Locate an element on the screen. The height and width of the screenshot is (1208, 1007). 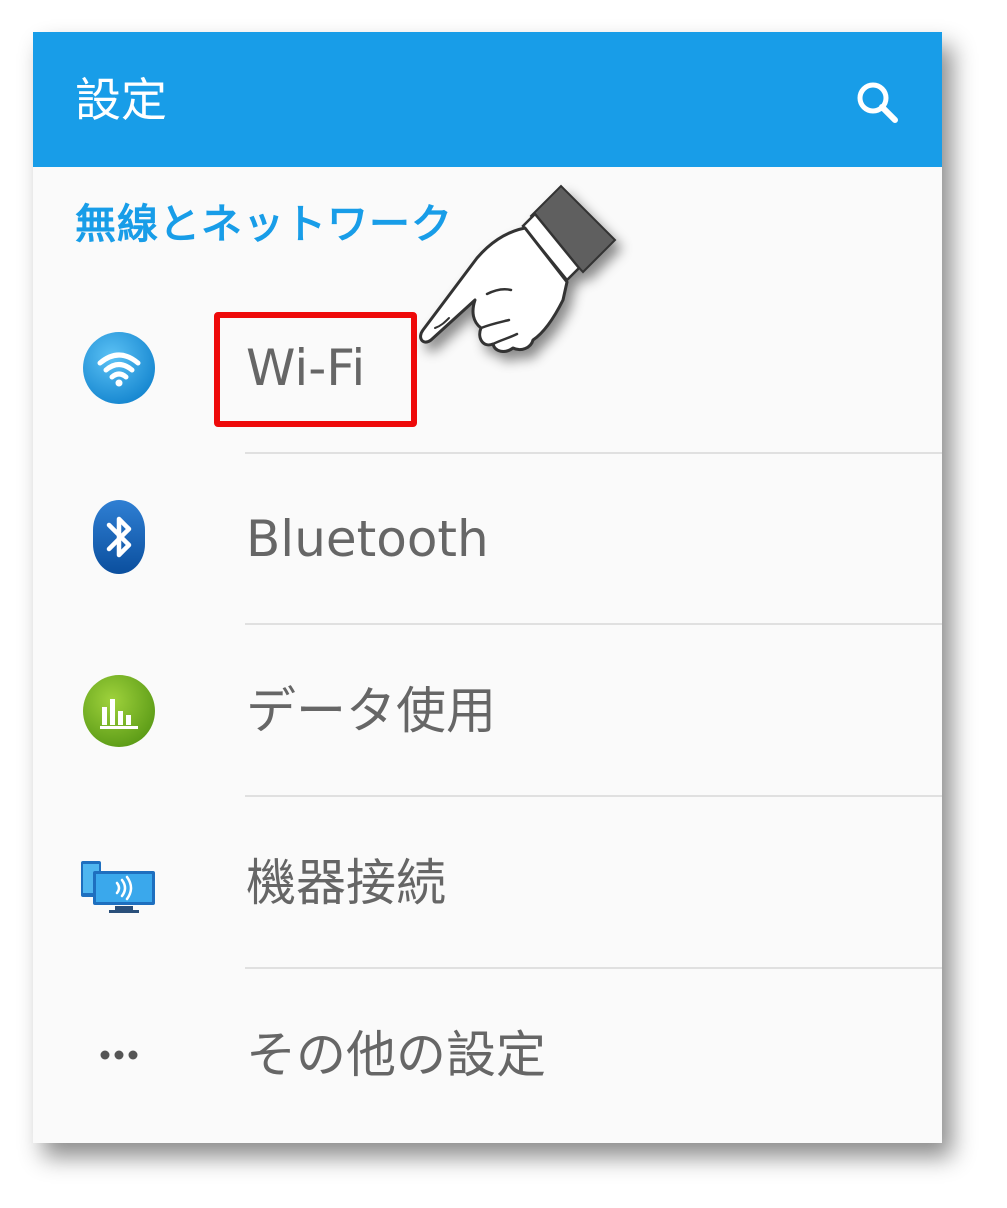
settings-item-label: 機器接続 is located at coordinates (346, 883).